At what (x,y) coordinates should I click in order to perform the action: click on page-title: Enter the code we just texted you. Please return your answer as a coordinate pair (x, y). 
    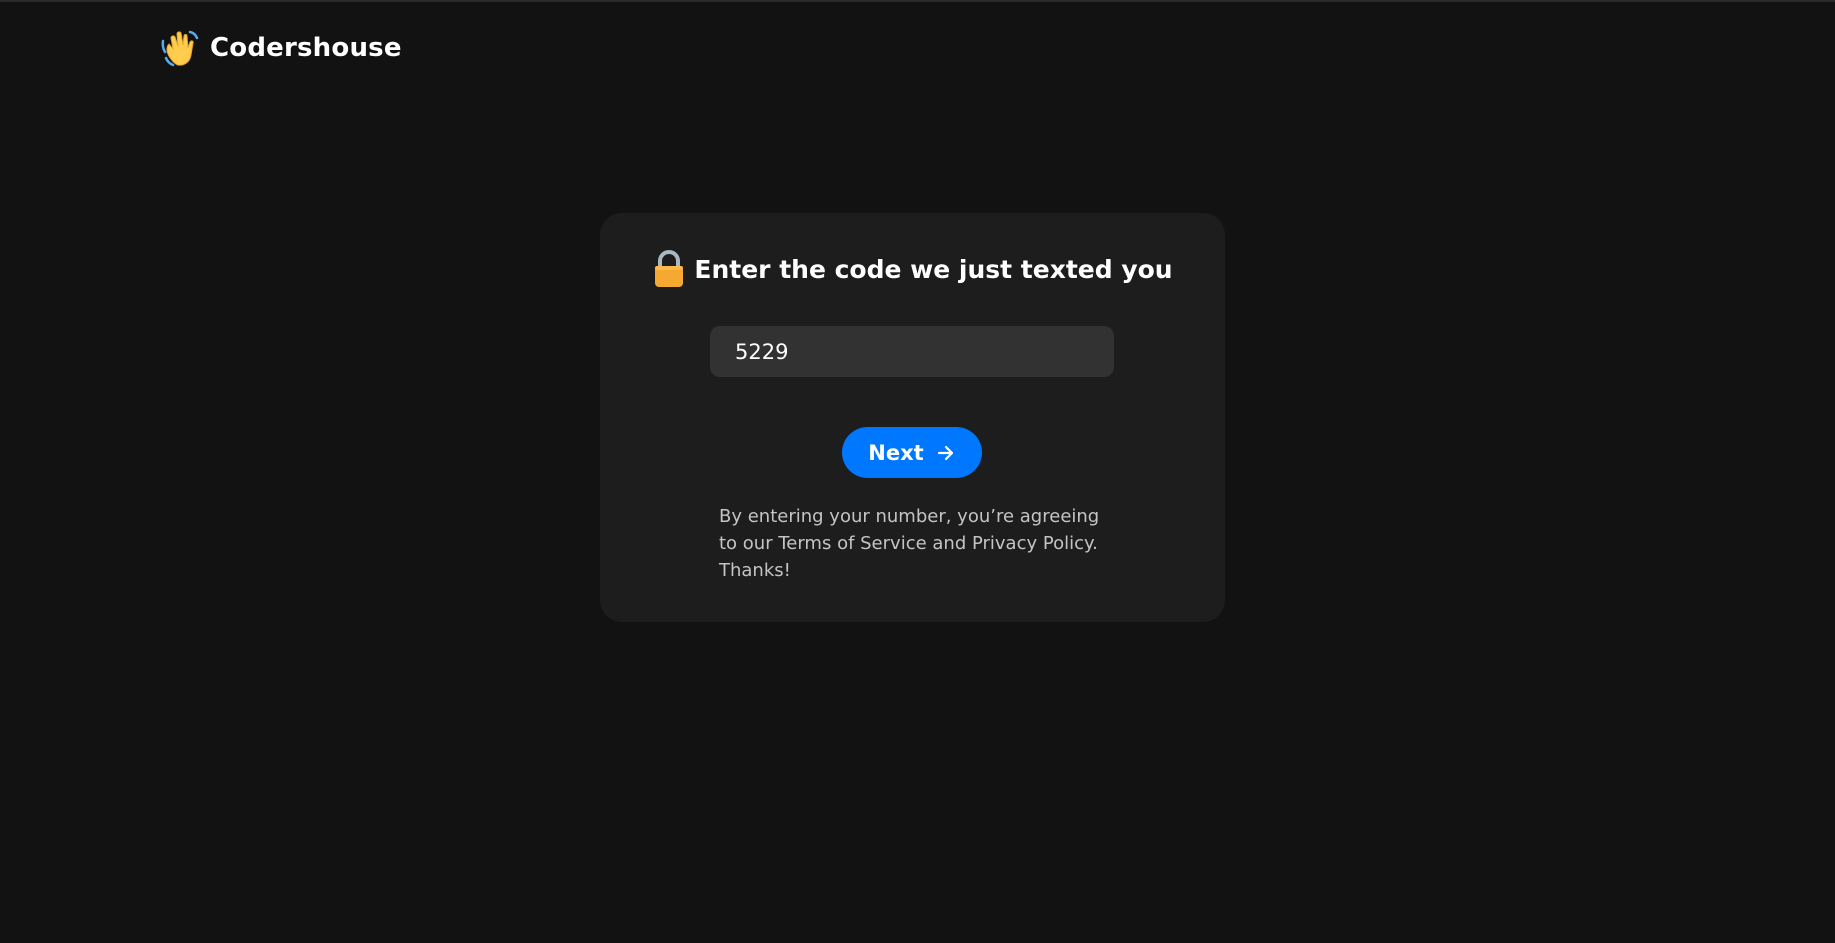
    Looking at the image, I should click on (933, 269).